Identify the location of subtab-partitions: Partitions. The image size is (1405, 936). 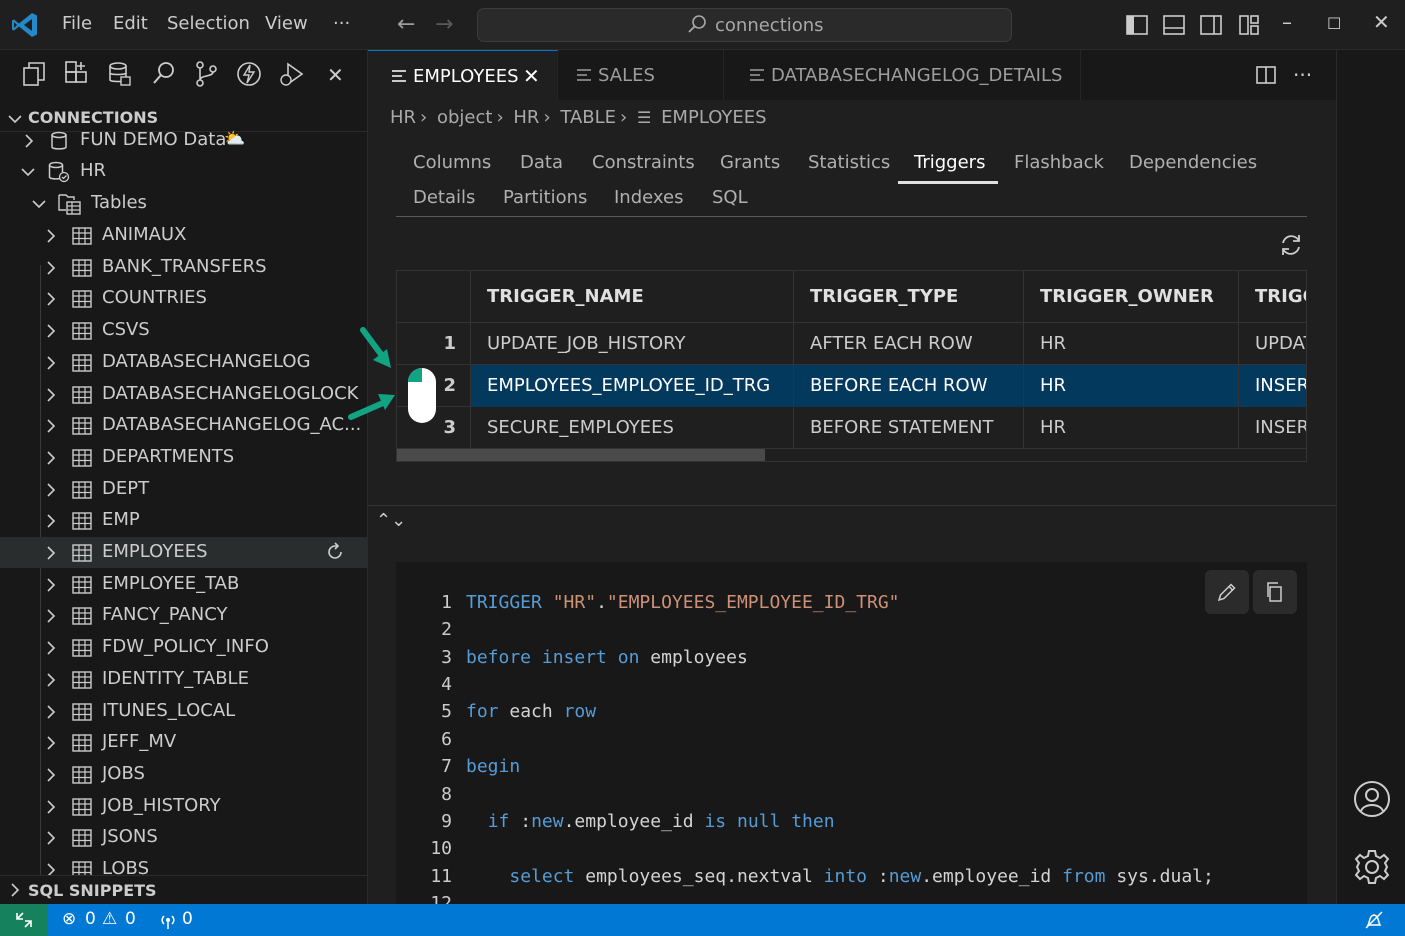
(545, 197).